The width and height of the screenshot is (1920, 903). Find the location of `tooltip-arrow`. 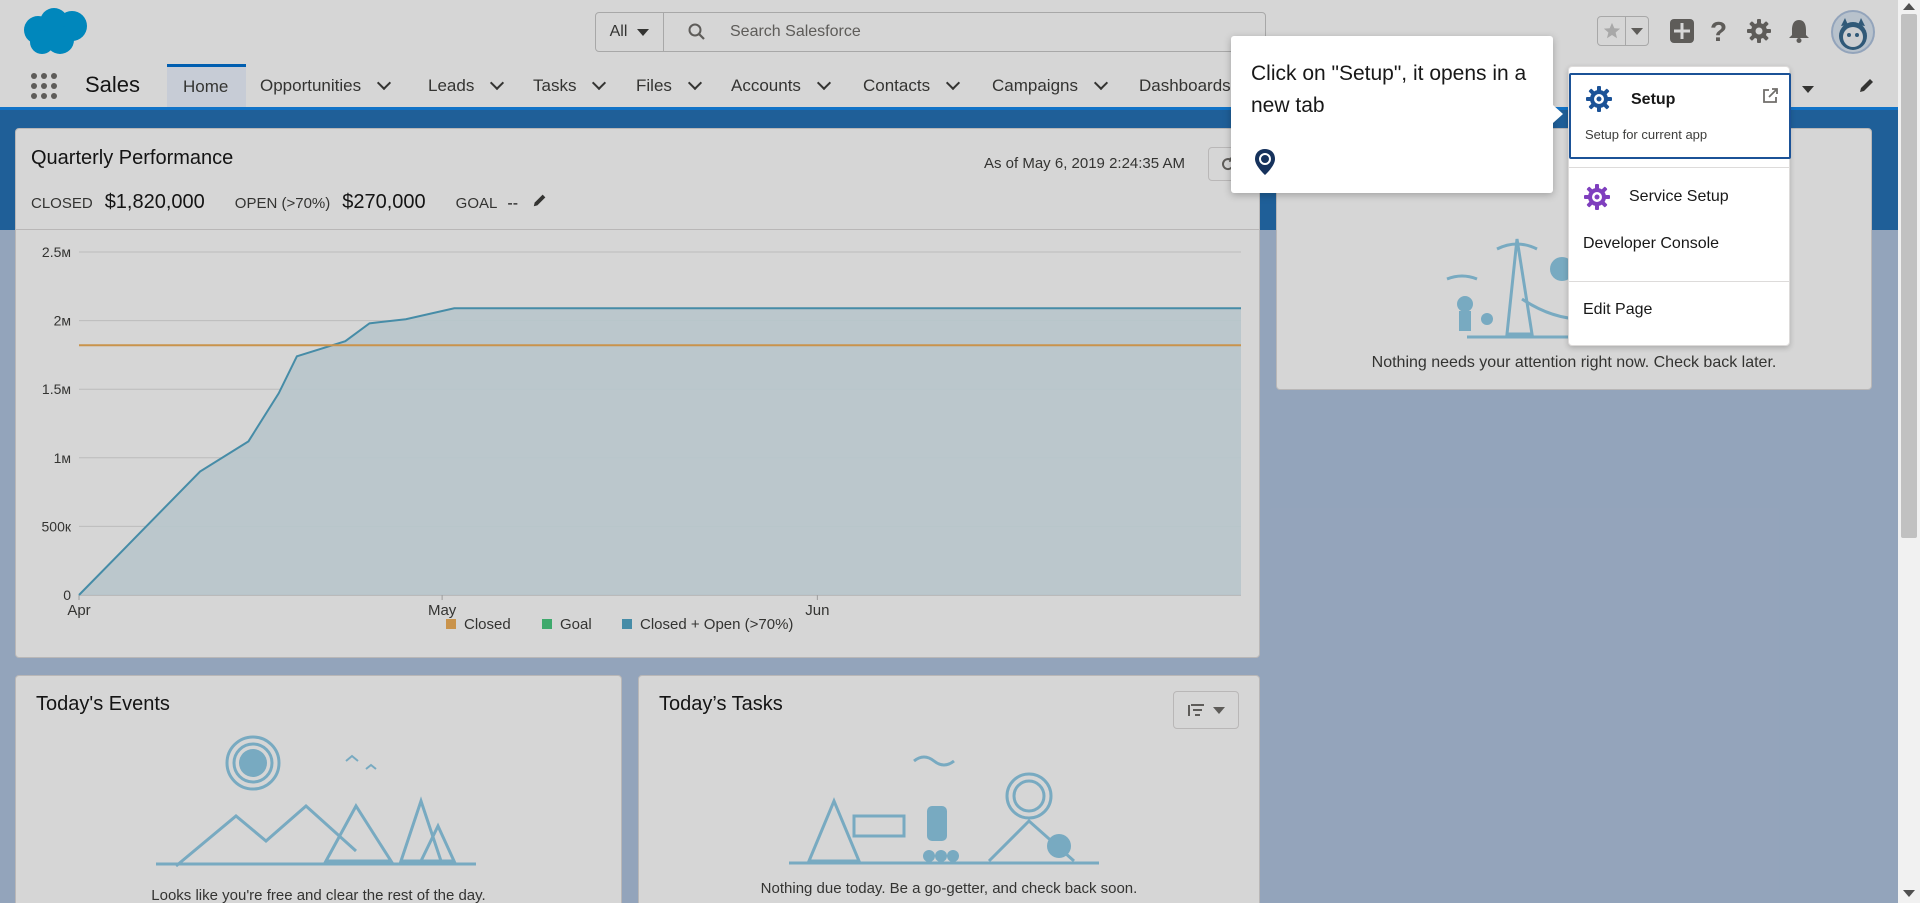

tooltip-arrow is located at coordinates (1558, 114).